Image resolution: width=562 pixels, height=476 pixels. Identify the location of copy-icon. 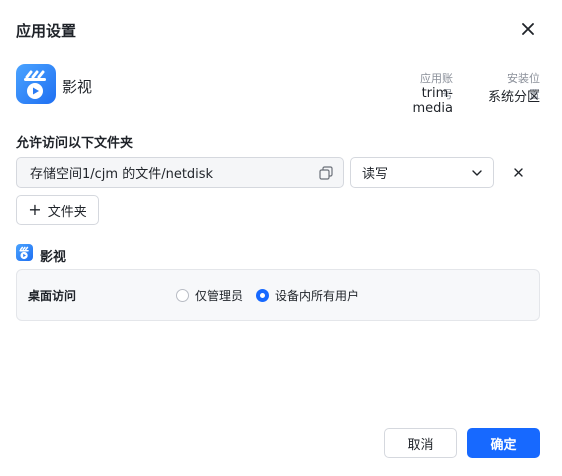
(326, 173).